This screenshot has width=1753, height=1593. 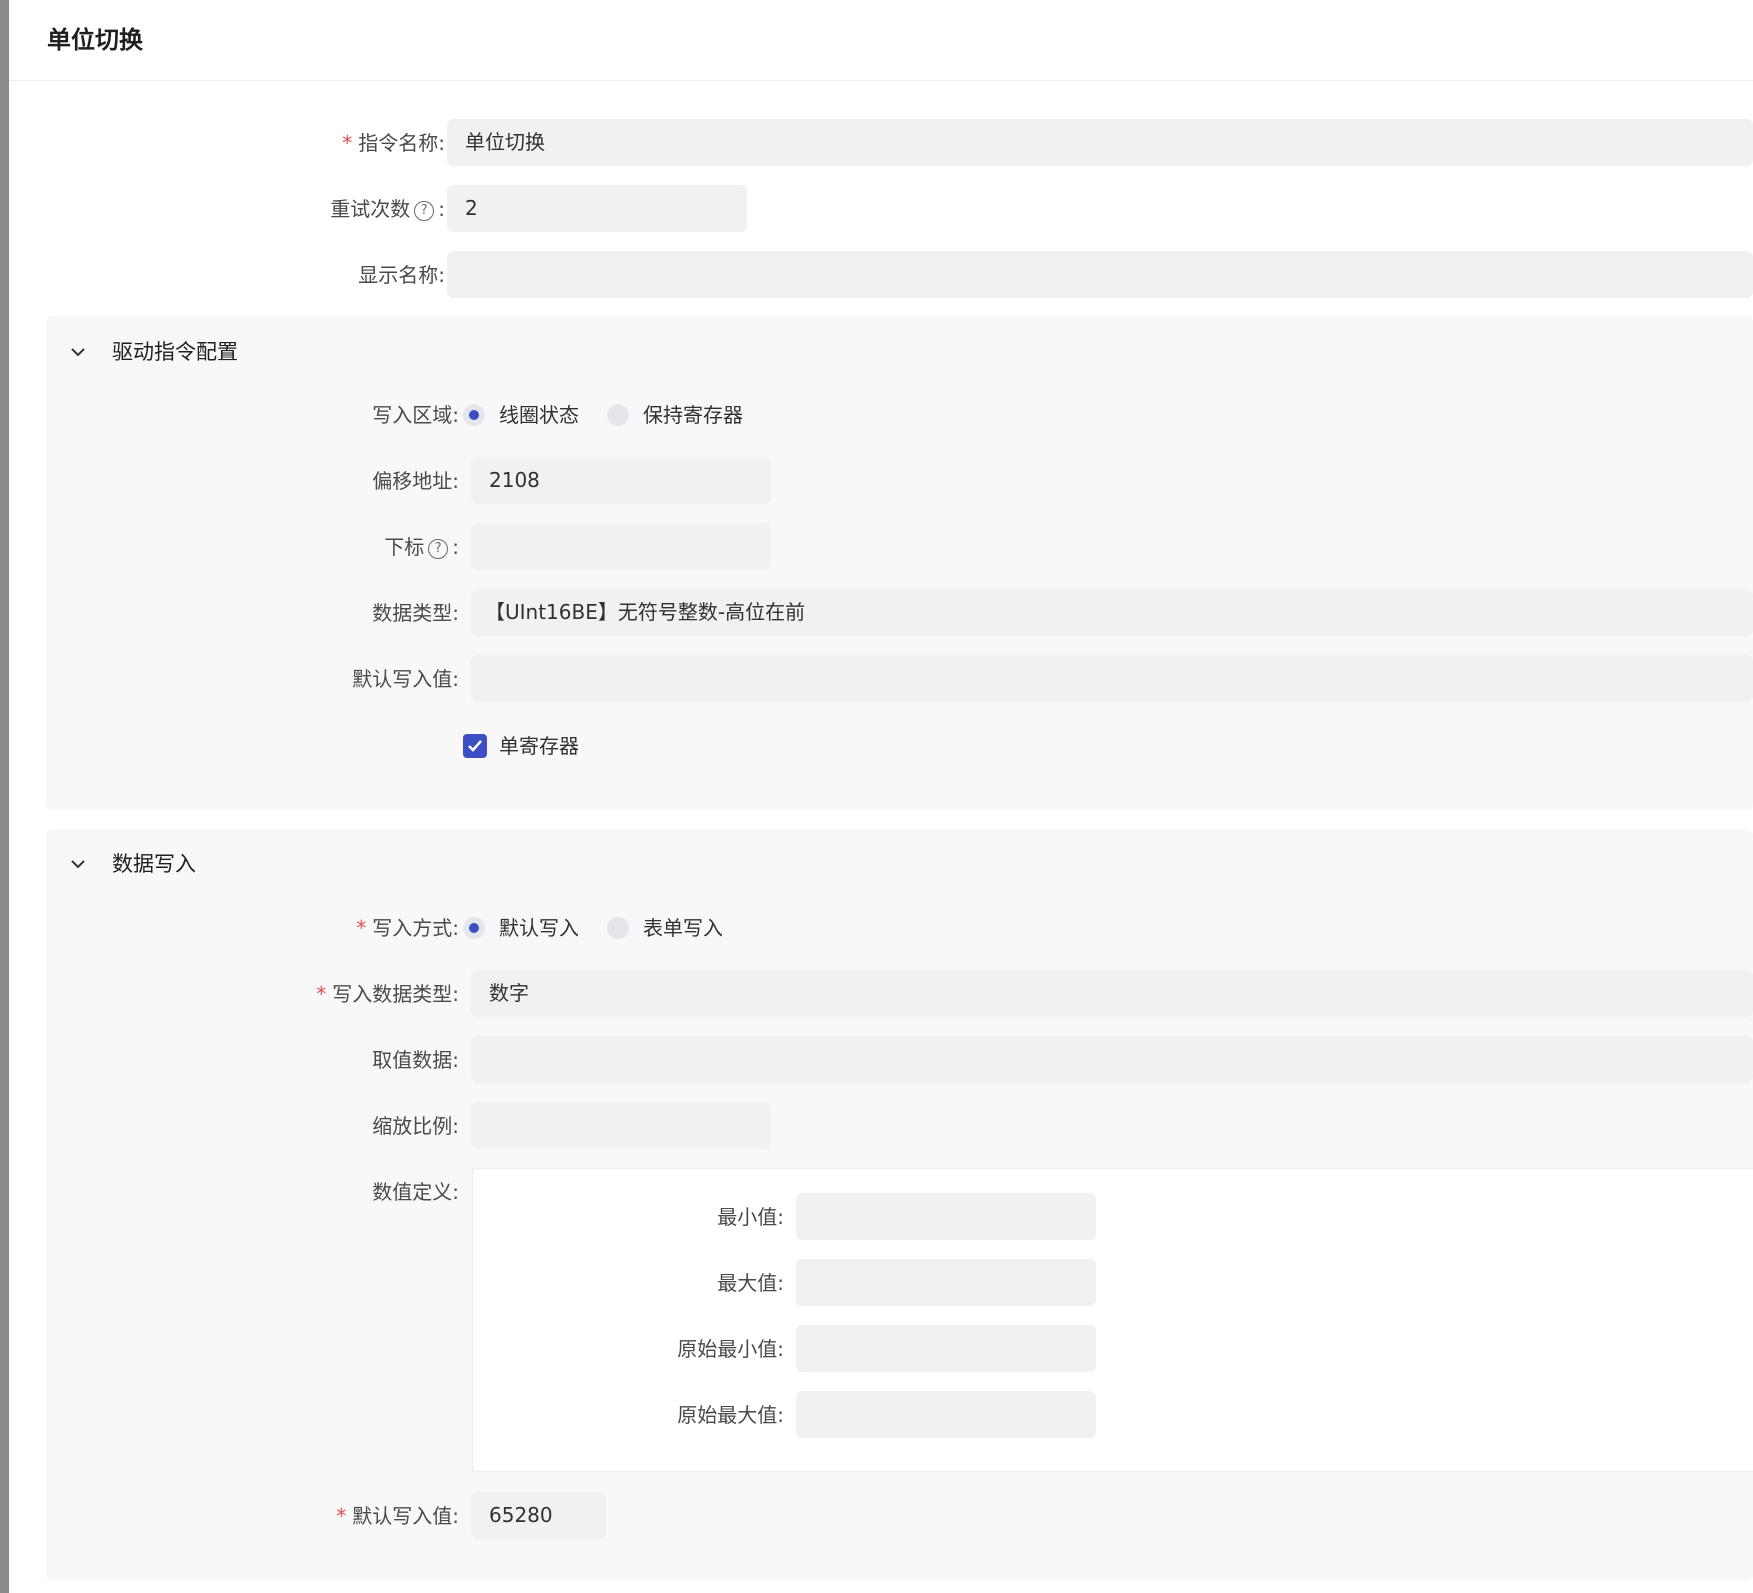 What do you see at coordinates (946, 1348) in the screenshot?
I see `raw-min-value-input` at bounding box center [946, 1348].